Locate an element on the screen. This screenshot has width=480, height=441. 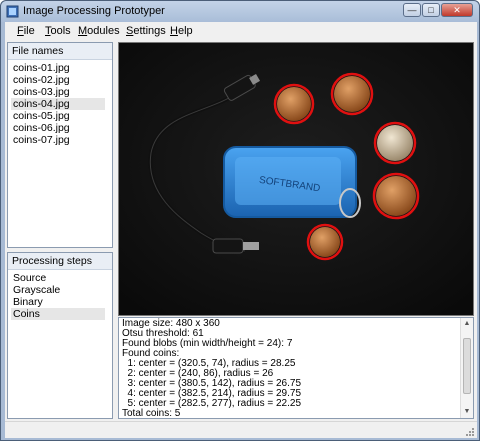
step-item: Source is located at coordinates (58, 278).